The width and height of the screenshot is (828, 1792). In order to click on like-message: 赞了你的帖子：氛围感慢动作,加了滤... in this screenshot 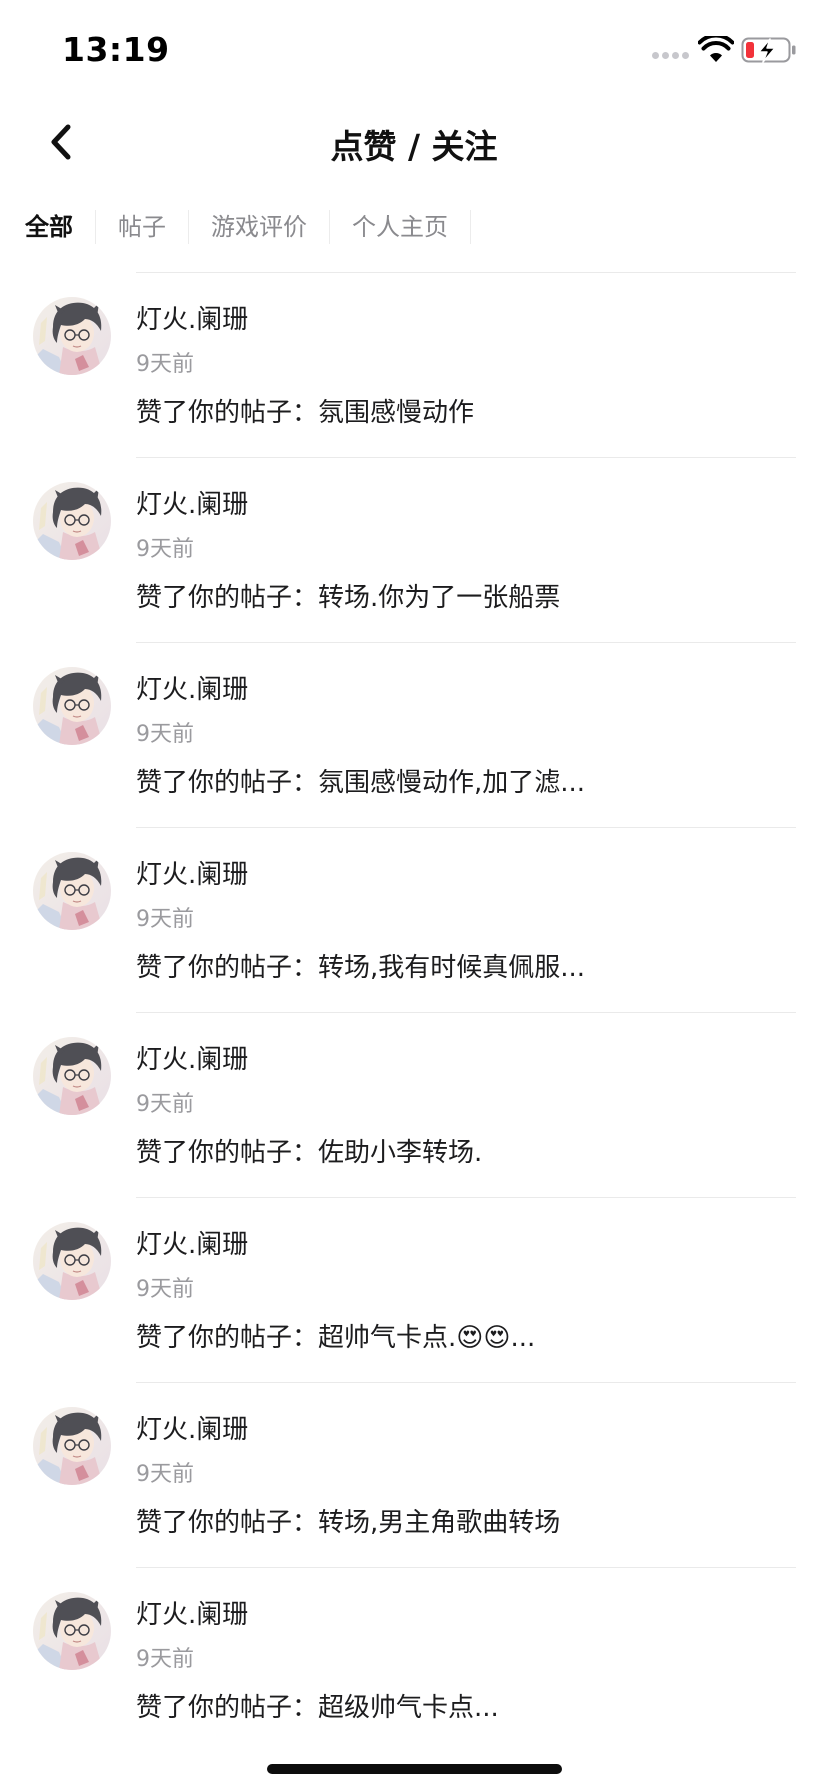, I will do `click(360, 780)`.